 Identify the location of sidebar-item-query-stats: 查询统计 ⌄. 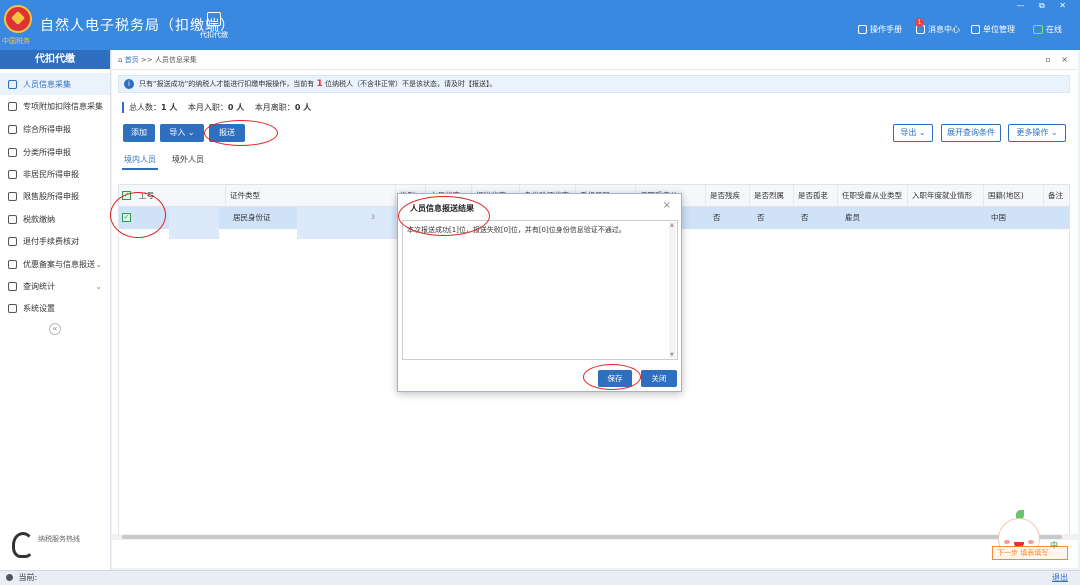
(55, 286).